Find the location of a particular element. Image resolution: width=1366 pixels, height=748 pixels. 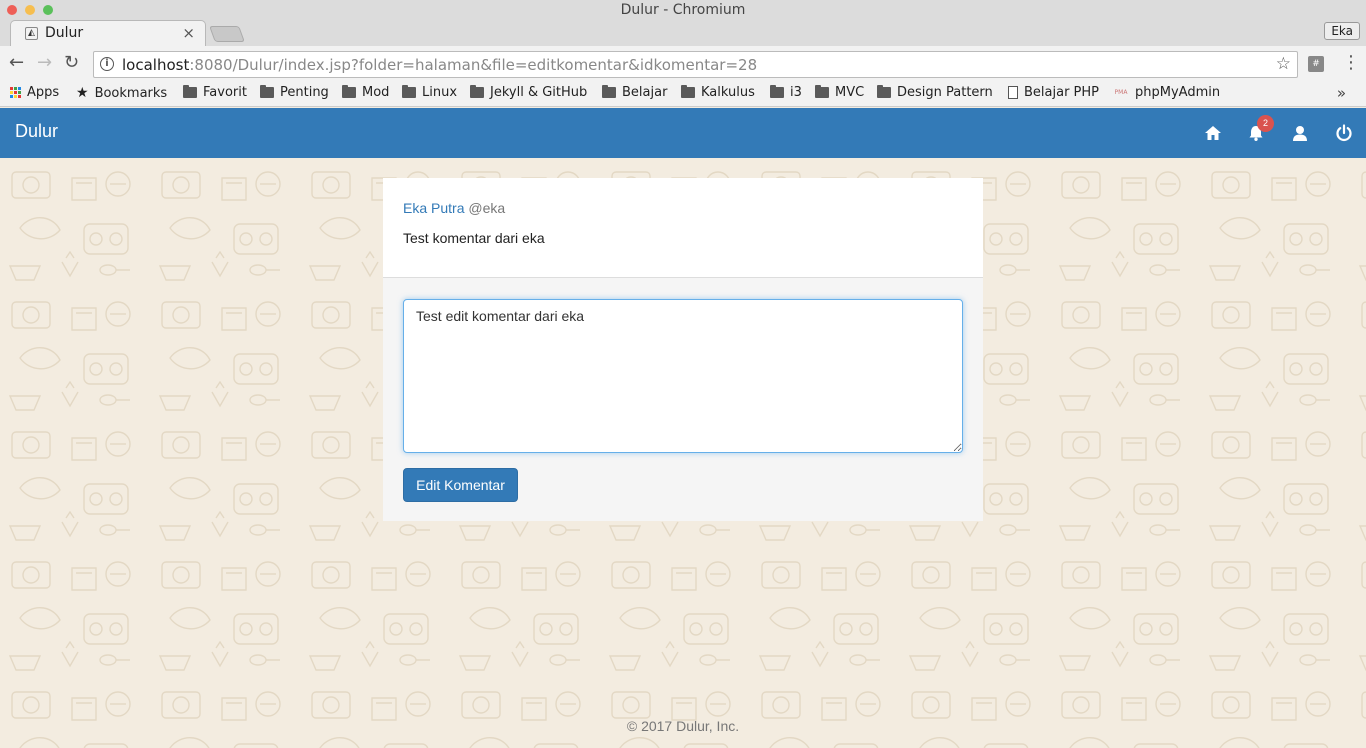

bookmark-label: Penting is located at coordinates (304, 92).